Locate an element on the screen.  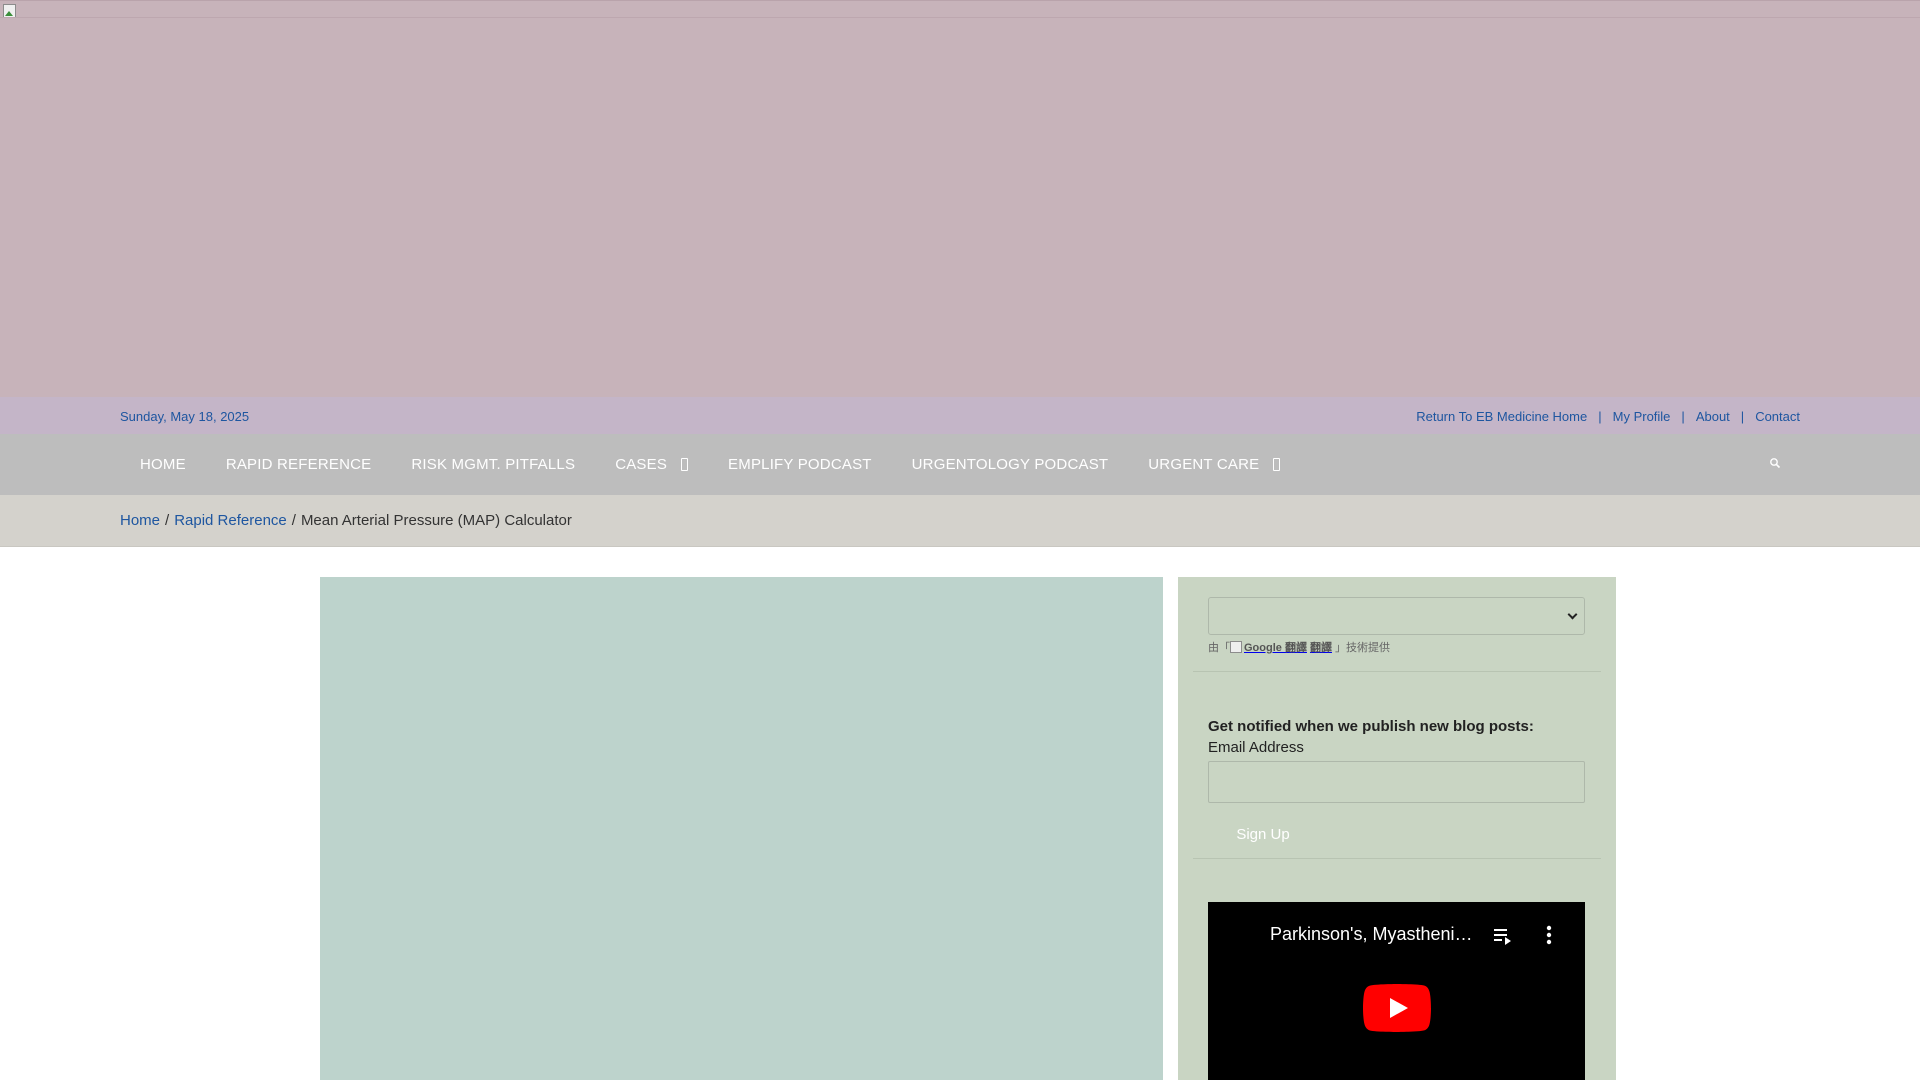
translate-widget: 由「 Google 翻譯 翻譯 」技術提供 is located at coordinates (1397, 624).